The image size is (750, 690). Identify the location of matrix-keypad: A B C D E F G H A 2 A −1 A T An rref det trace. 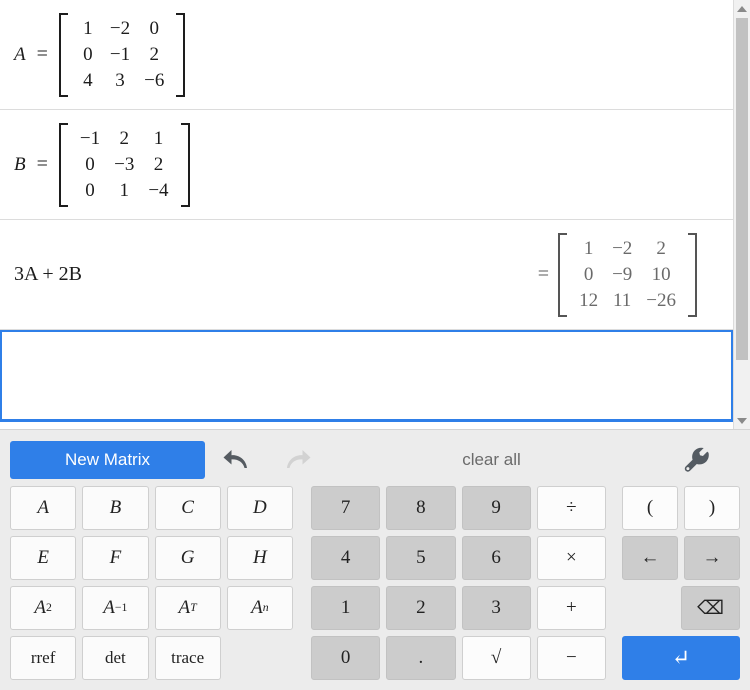
(156, 583).